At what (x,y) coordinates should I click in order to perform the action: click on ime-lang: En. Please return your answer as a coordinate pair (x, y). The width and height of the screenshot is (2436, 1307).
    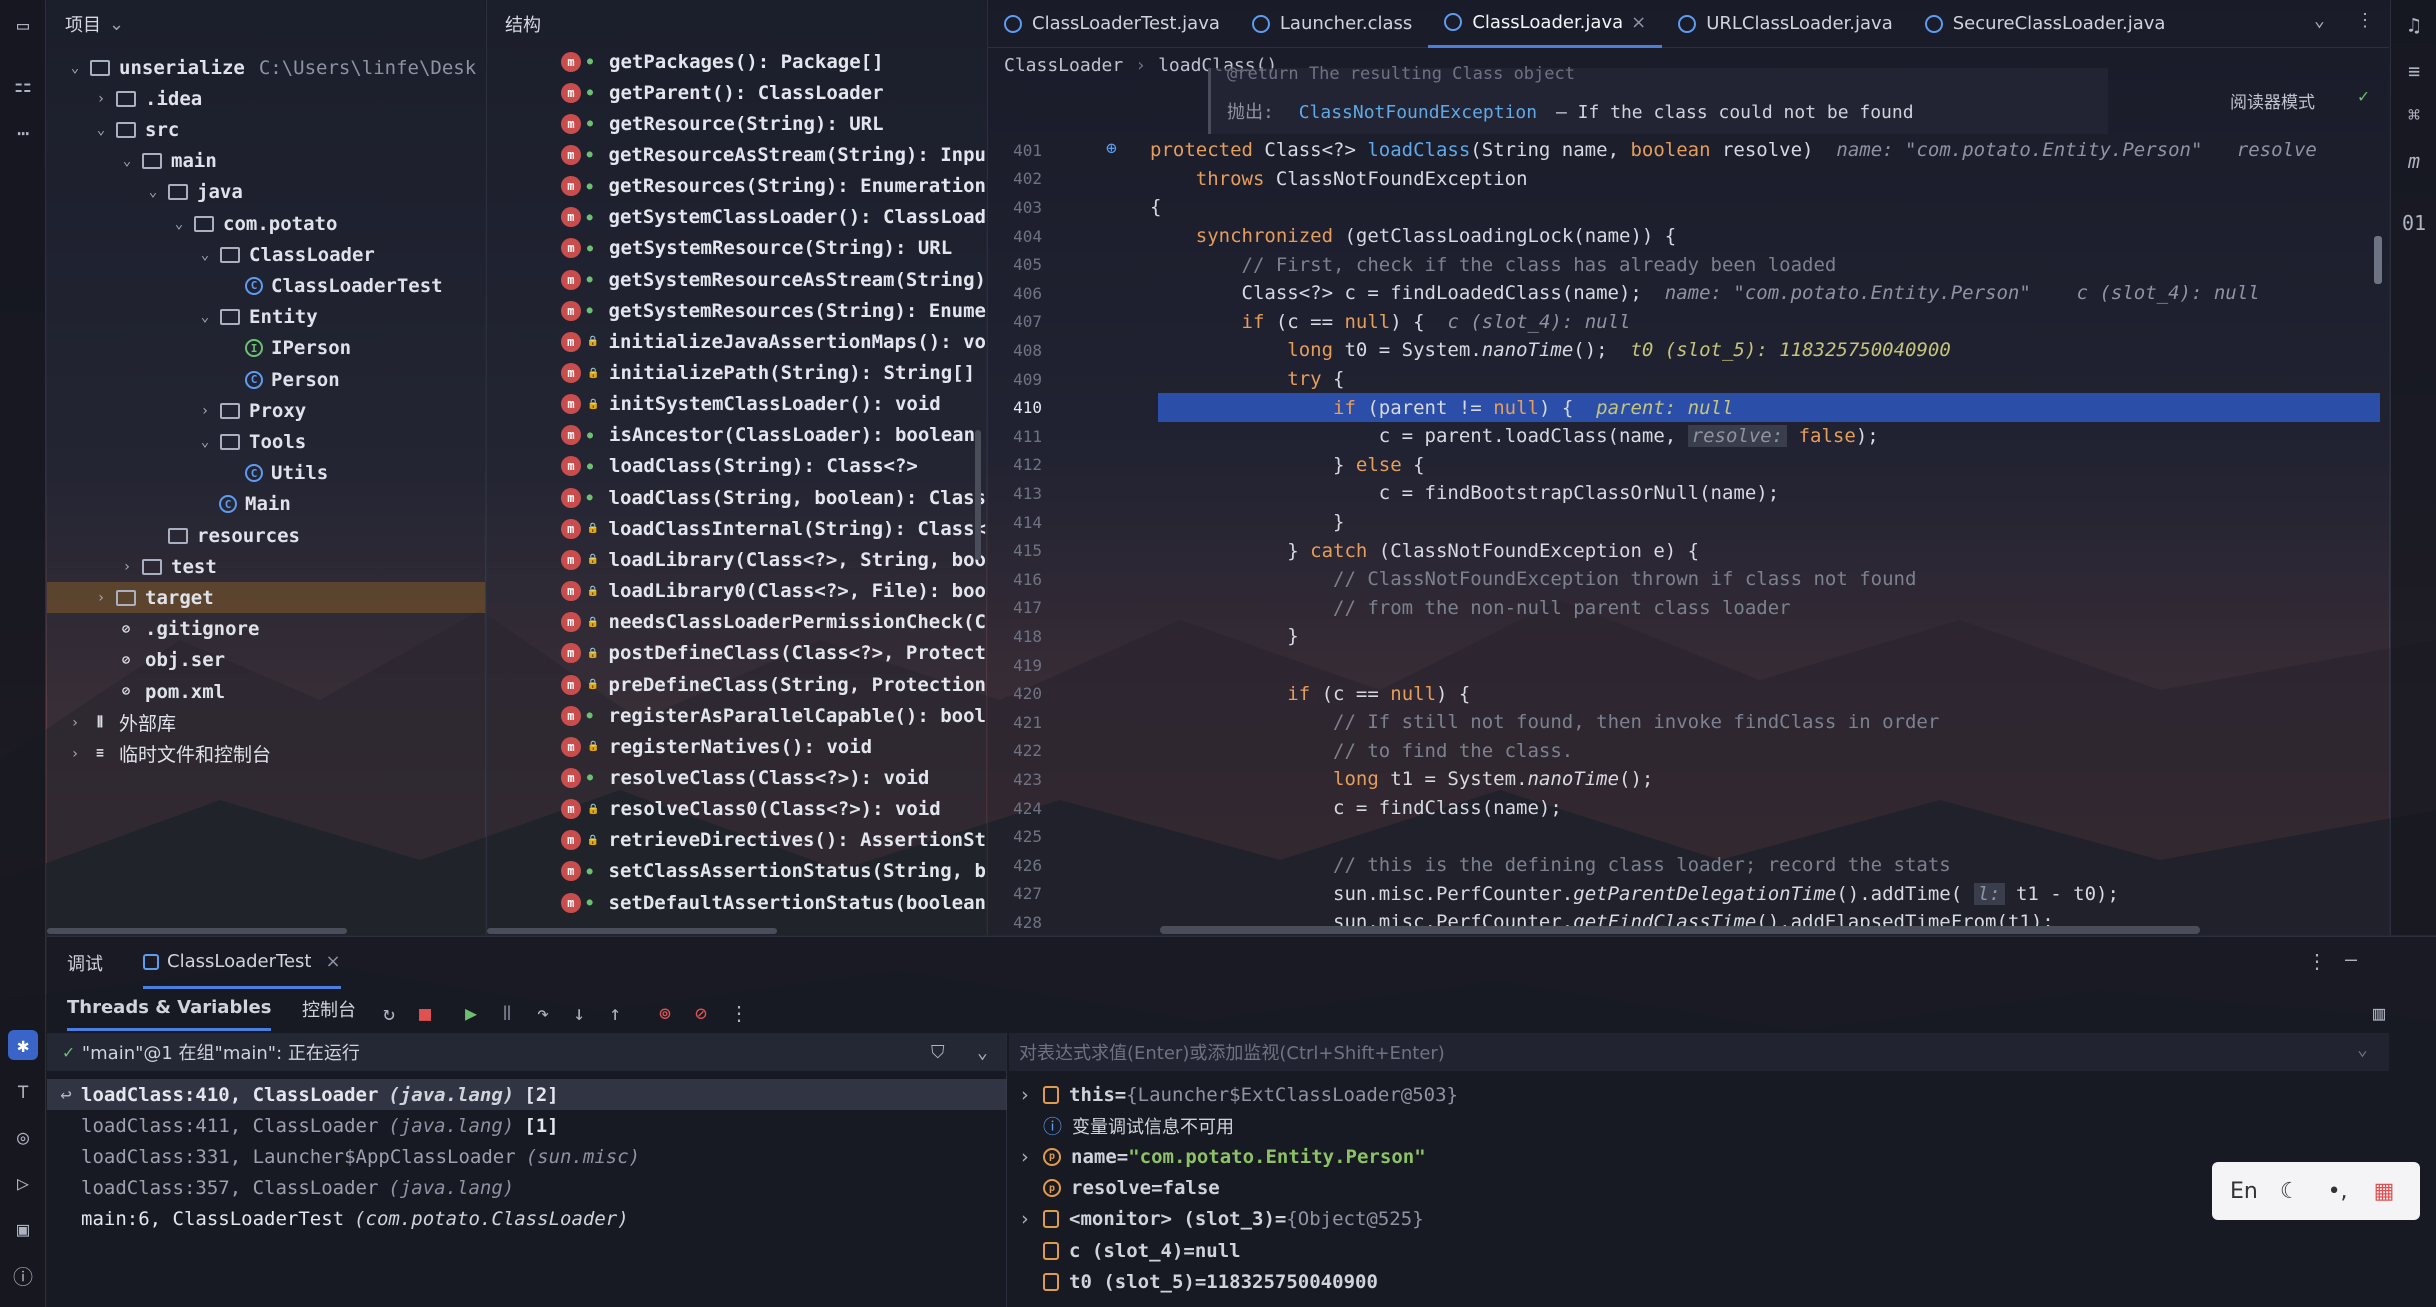
    Looking at the image, I should click on (2244, 1191).